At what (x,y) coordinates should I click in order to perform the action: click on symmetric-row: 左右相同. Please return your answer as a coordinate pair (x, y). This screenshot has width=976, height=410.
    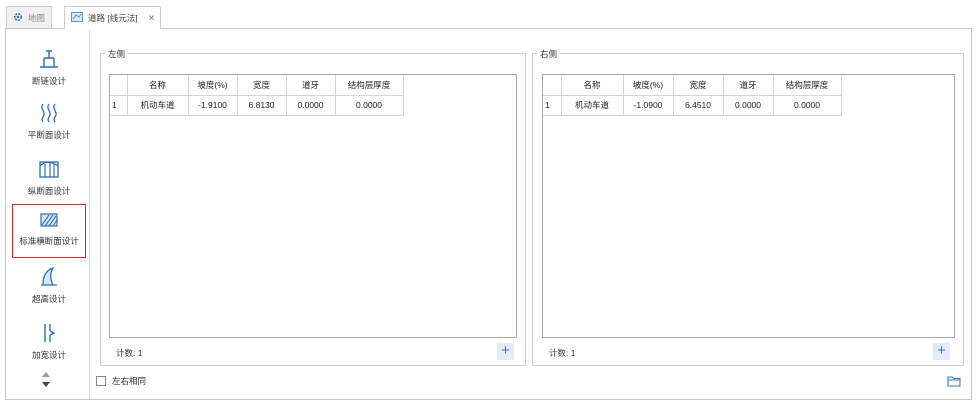
    Looking at the image, I should click on (121, 381).